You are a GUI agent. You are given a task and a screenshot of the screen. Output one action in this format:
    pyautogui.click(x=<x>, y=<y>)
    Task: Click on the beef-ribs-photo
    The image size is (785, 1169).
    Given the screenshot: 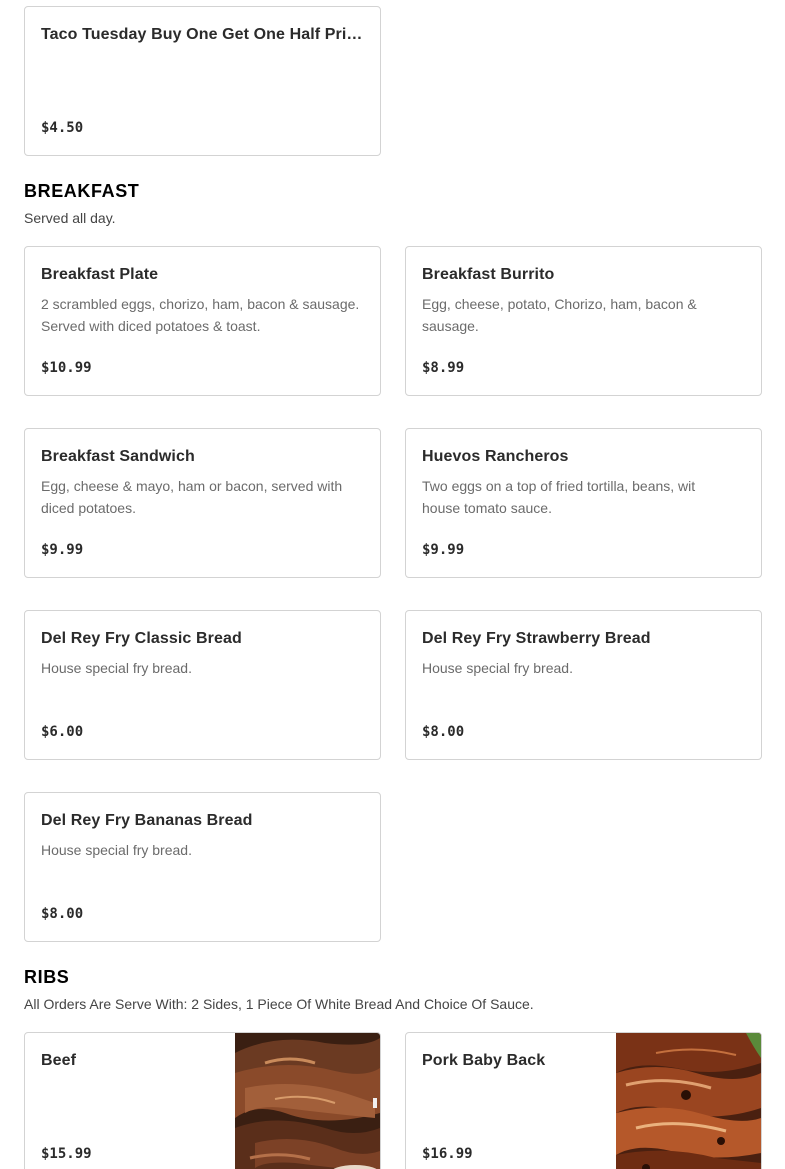 What is the action you would take?
    pyautogui.click(x=307, y=1101)
    